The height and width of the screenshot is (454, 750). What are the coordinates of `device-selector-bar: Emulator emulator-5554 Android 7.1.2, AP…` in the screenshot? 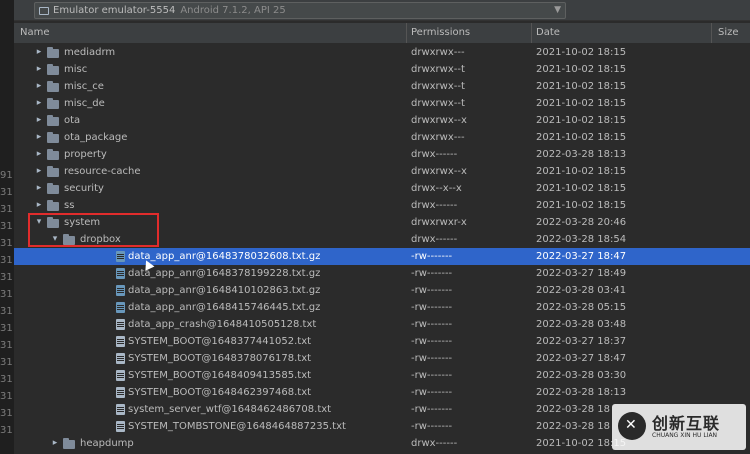 It's located at (382, 10).